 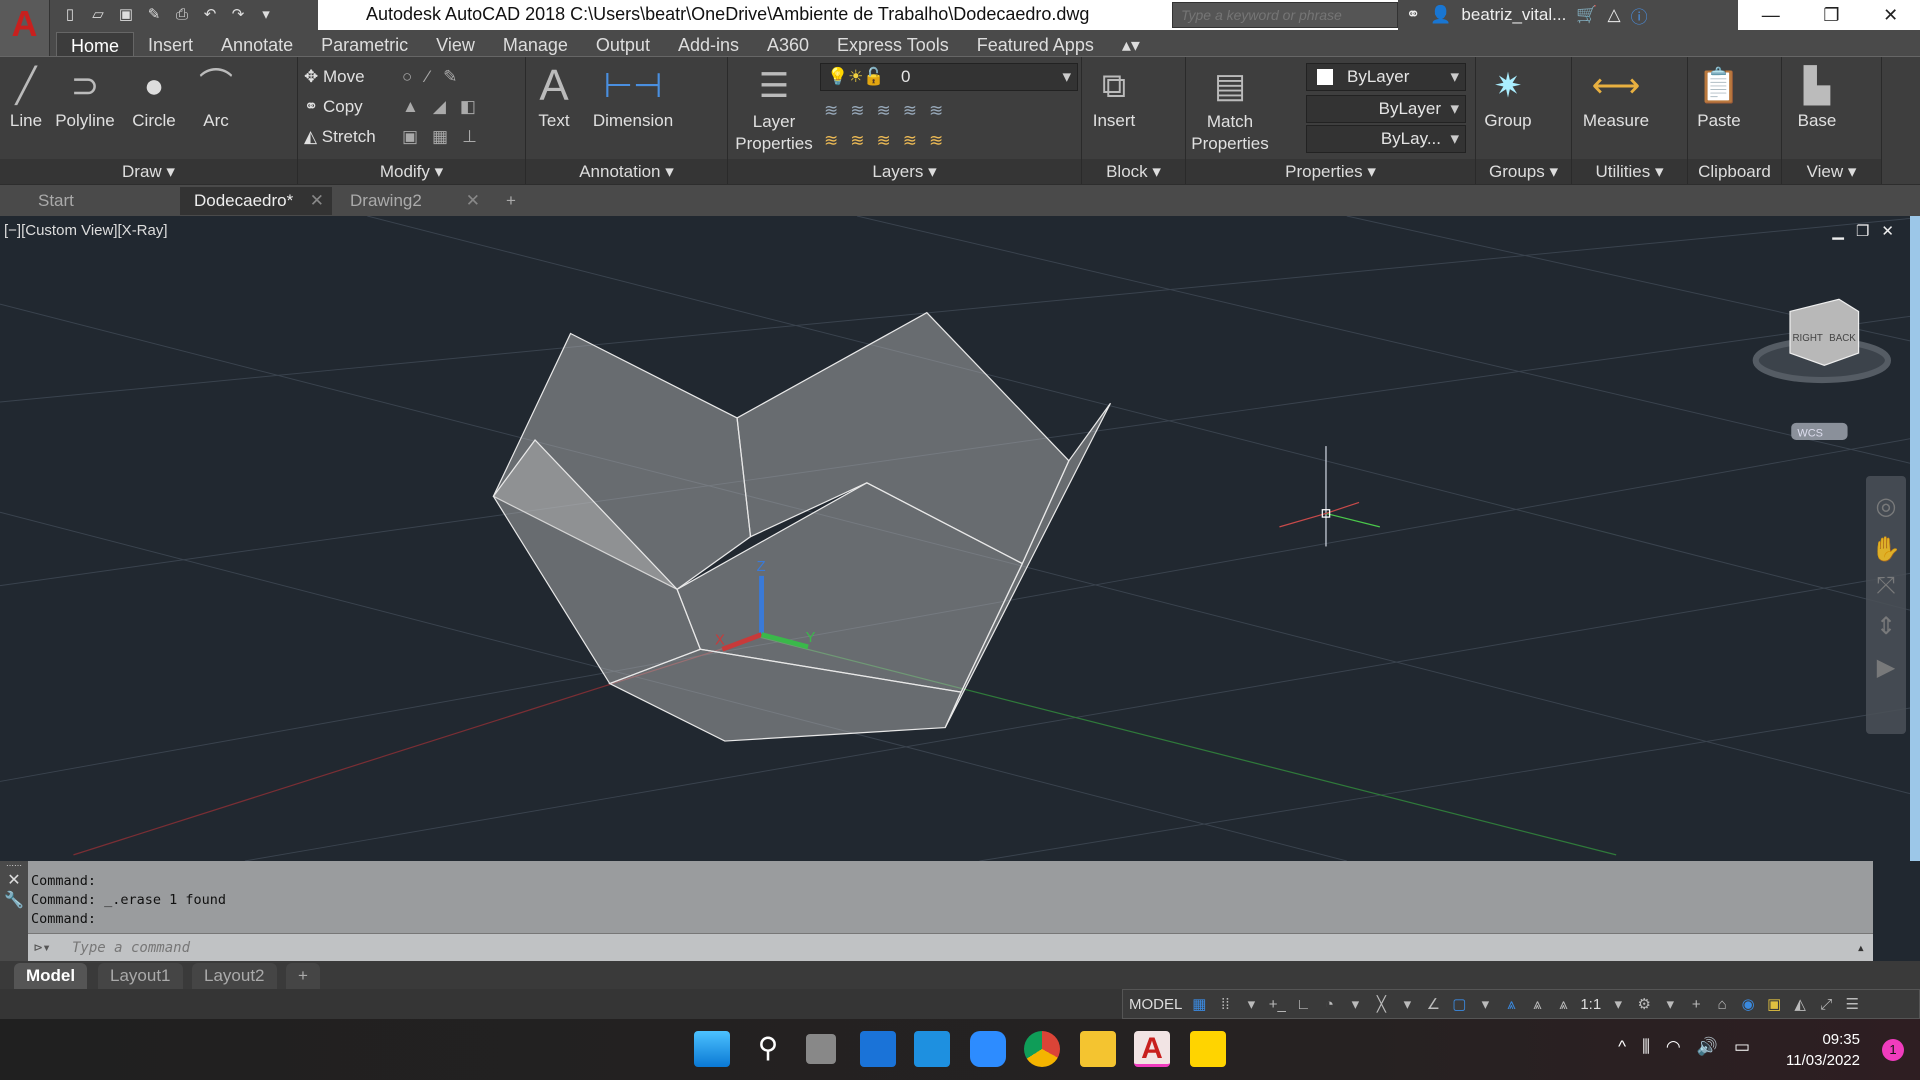 I want to click on minimize-viewport-icon: ▁, so click(x=1838, y=231).